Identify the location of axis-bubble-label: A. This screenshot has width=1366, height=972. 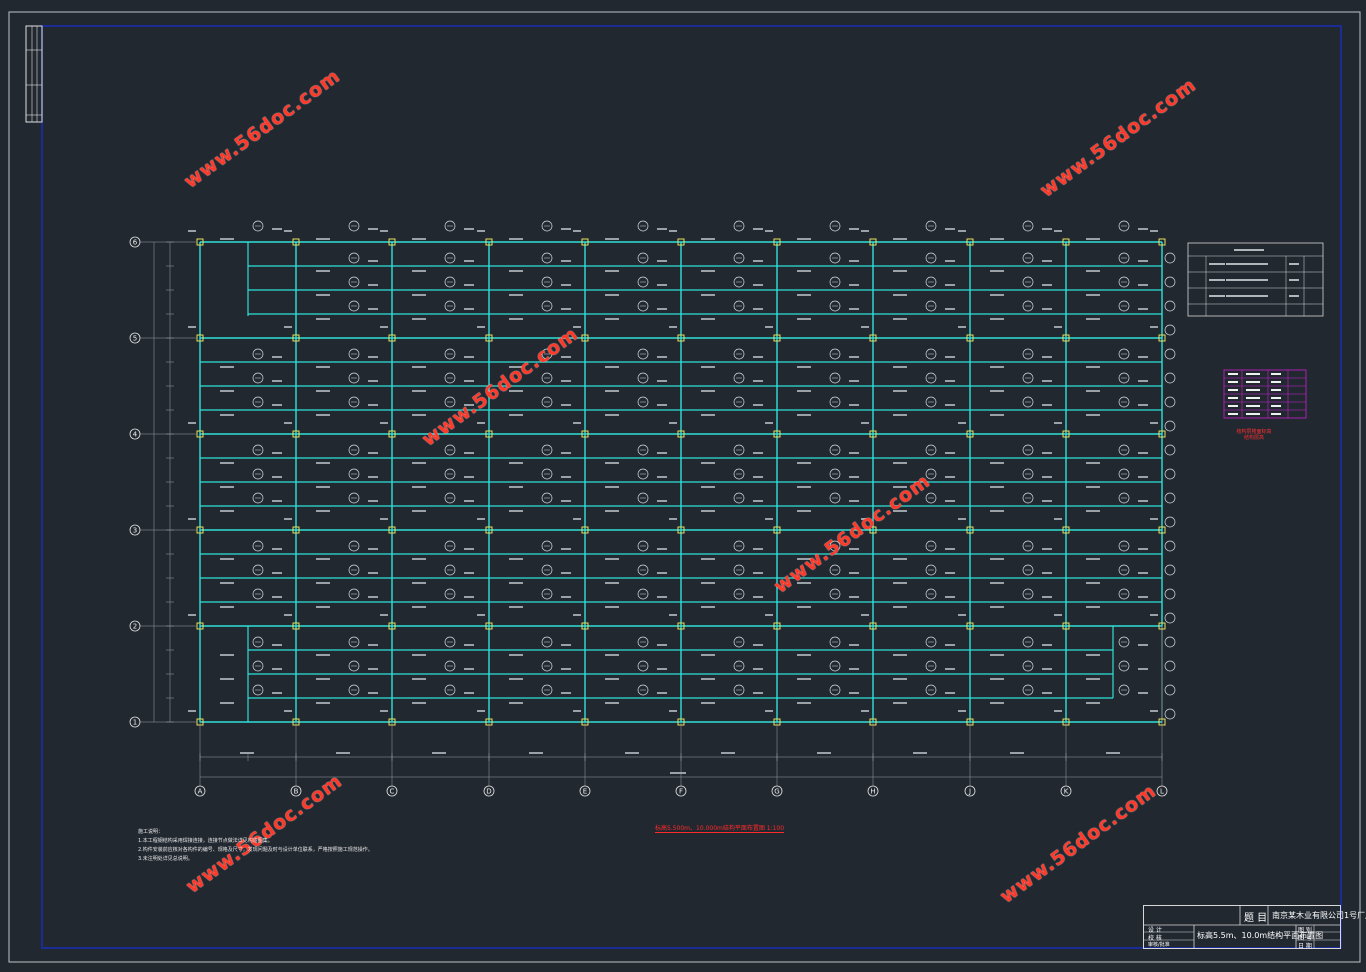
(200, 792).